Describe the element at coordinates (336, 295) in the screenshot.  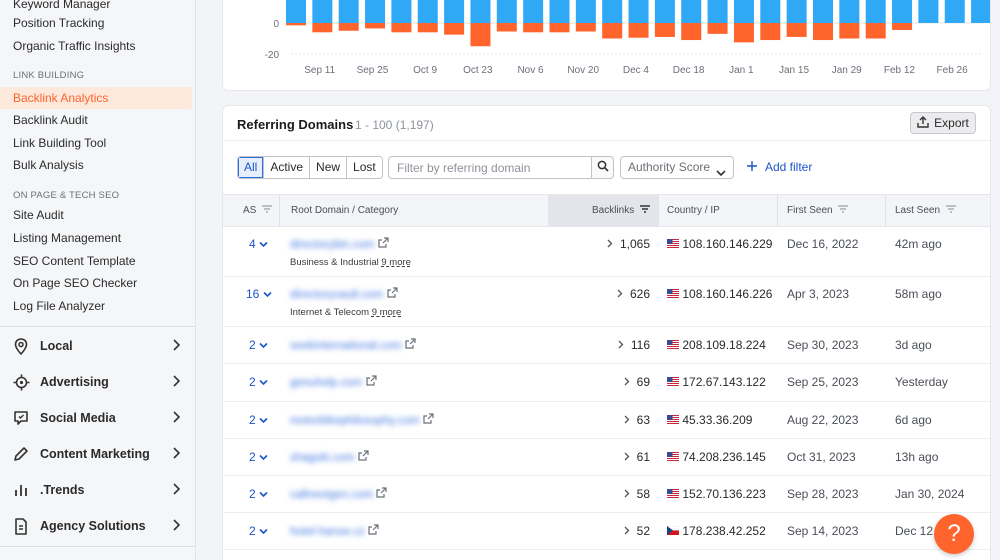
I see `domain-link: directoryvault.com` at that location.